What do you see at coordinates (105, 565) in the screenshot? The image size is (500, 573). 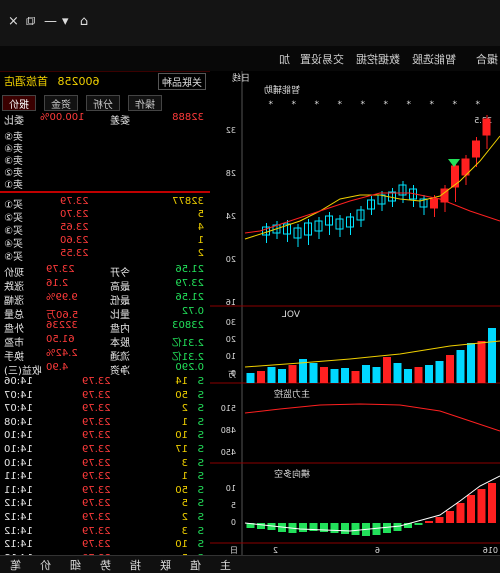 I see `bottom-tab: 势` at bounding box center [105, 565].